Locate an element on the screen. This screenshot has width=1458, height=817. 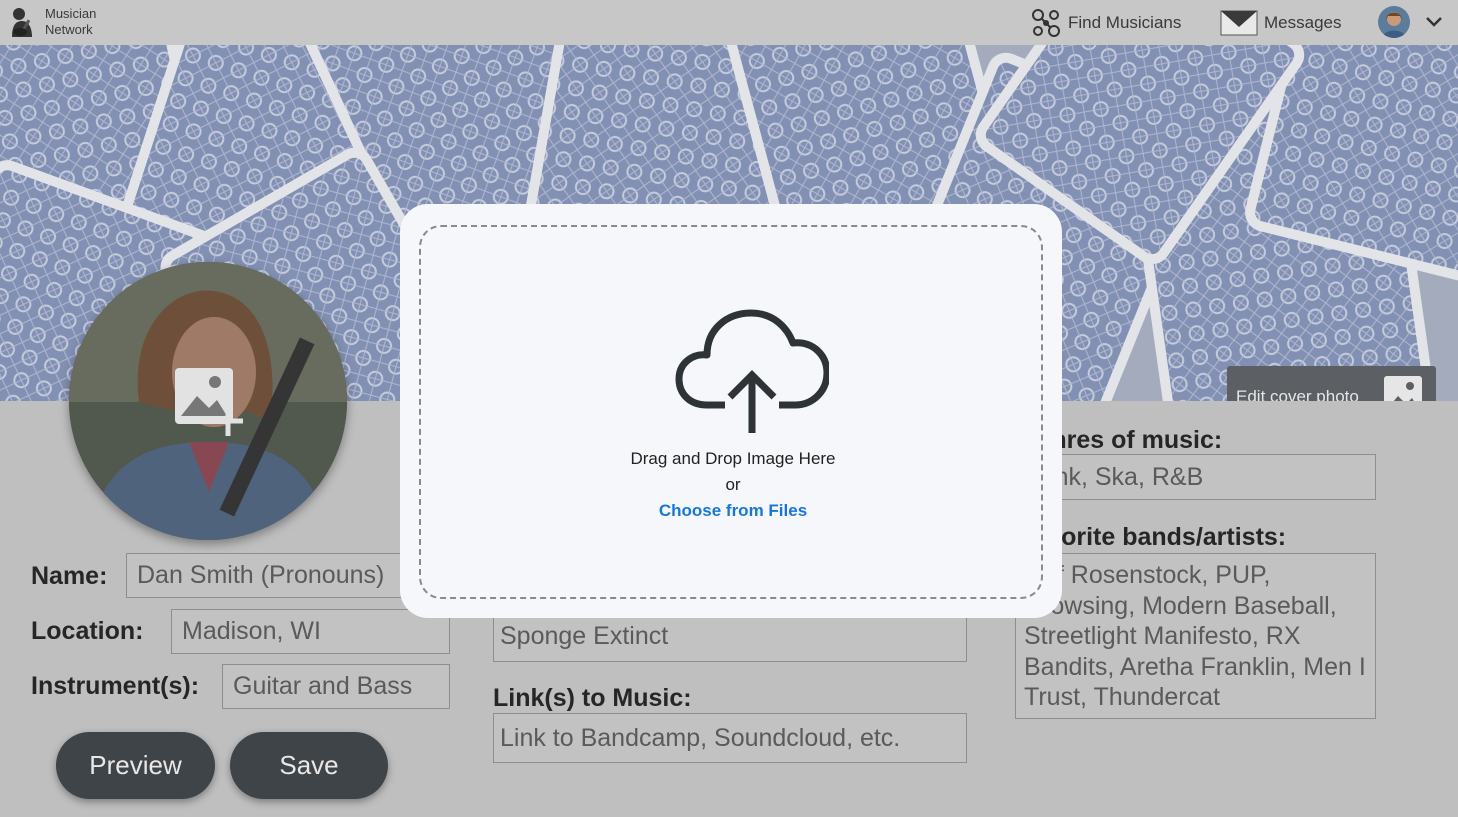
musician-logo-icon is located at coordinates (23, 22).